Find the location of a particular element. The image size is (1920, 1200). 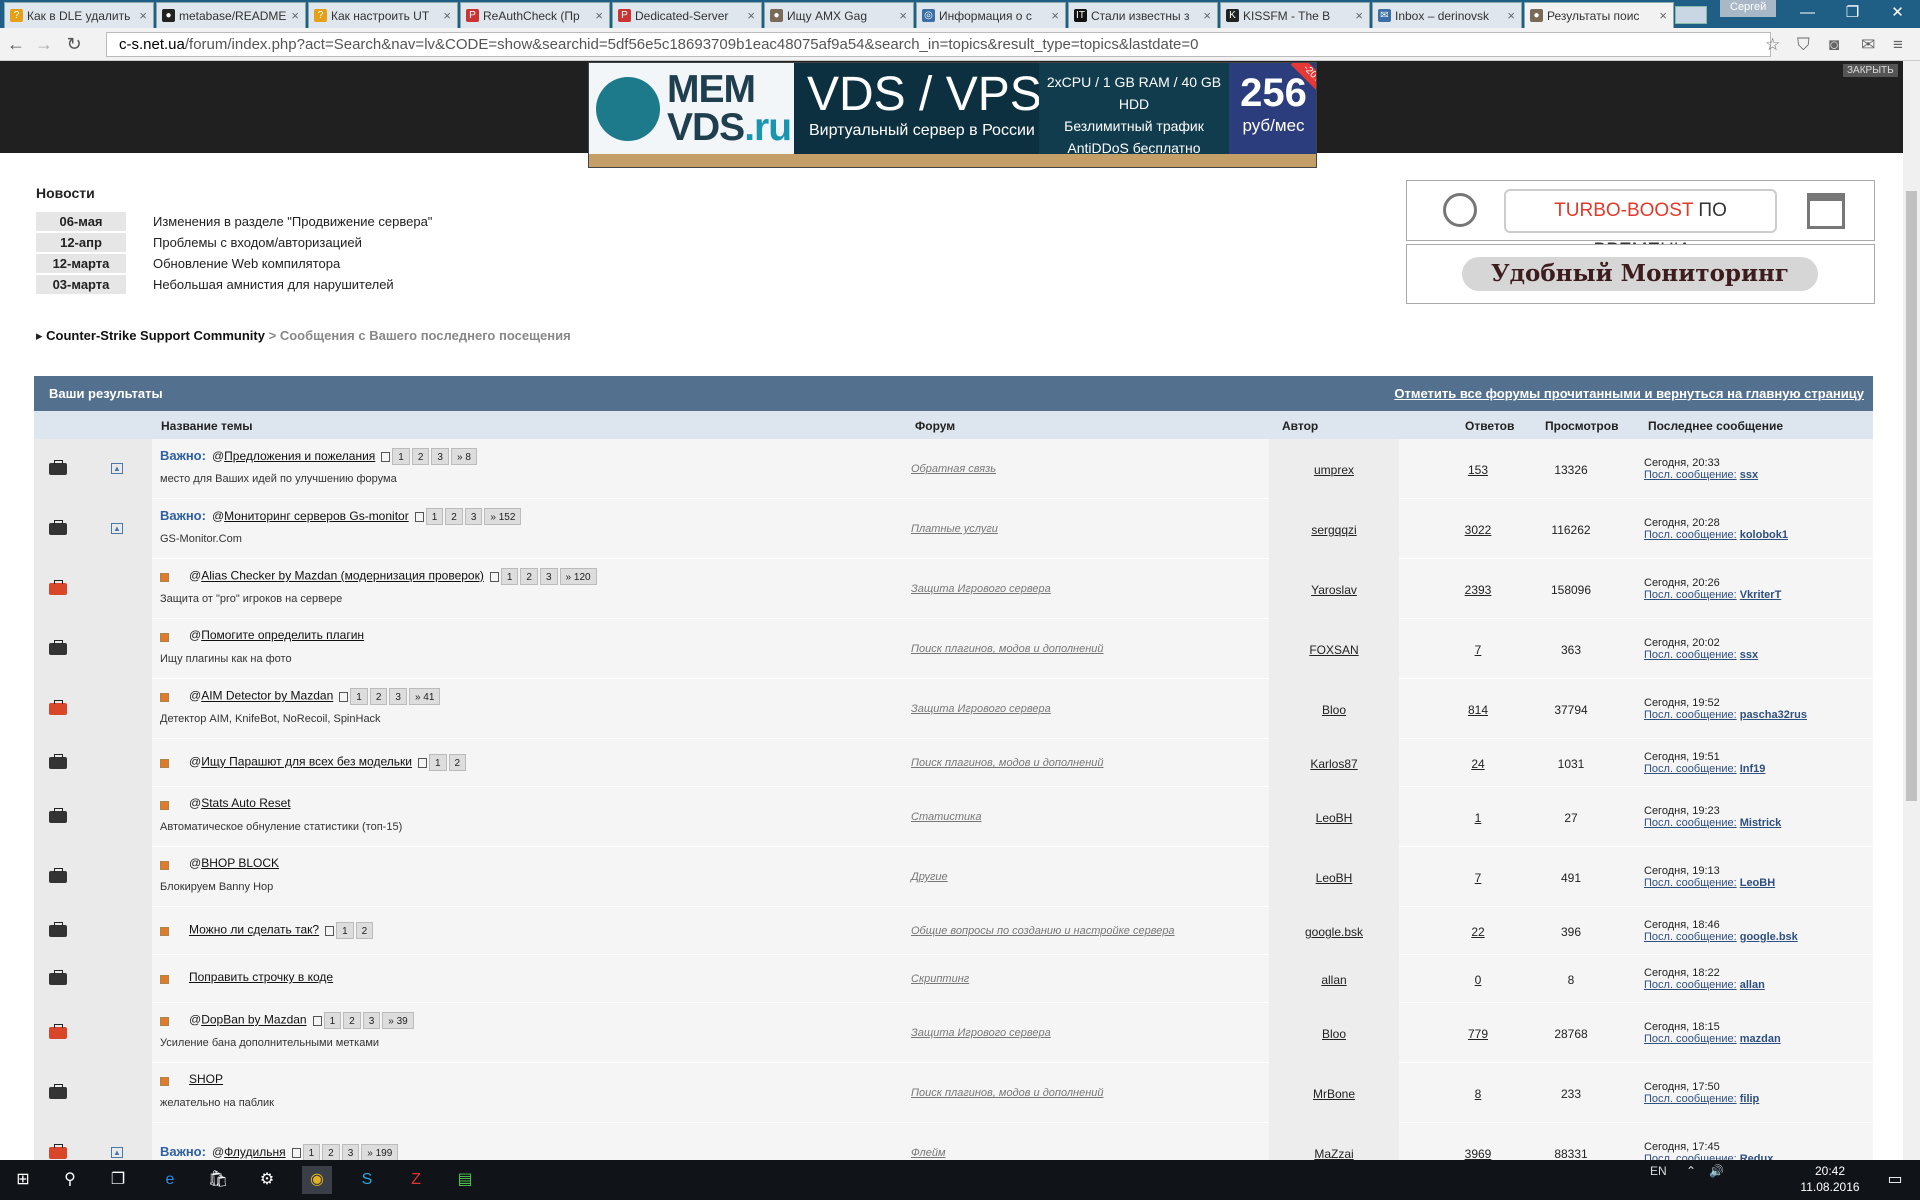

topic-link: Ищу Парашют для всех без модельки is located at coordinates (306, 762).